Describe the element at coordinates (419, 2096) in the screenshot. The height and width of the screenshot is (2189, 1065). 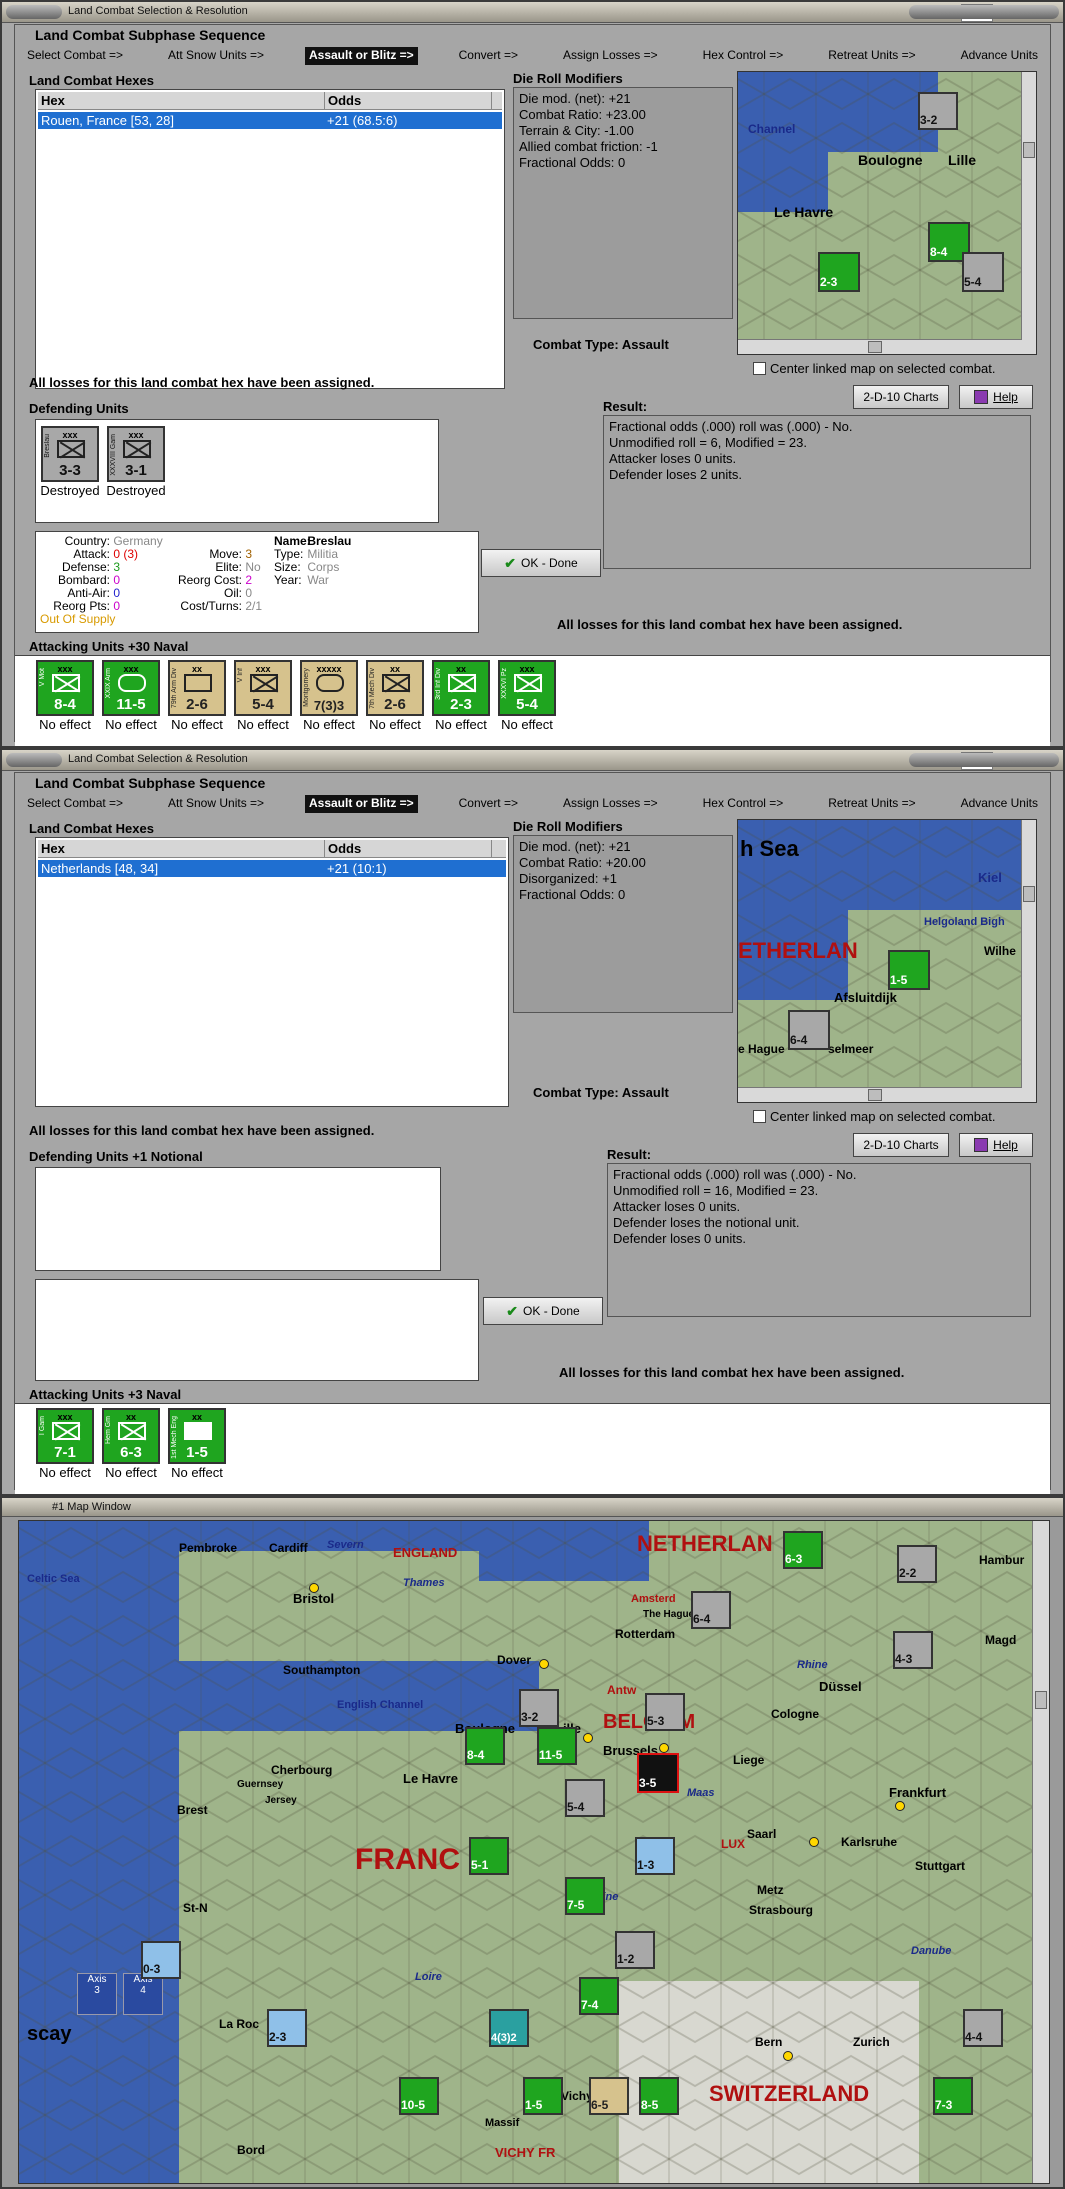
I see `map-counter: 10-5` at that location.